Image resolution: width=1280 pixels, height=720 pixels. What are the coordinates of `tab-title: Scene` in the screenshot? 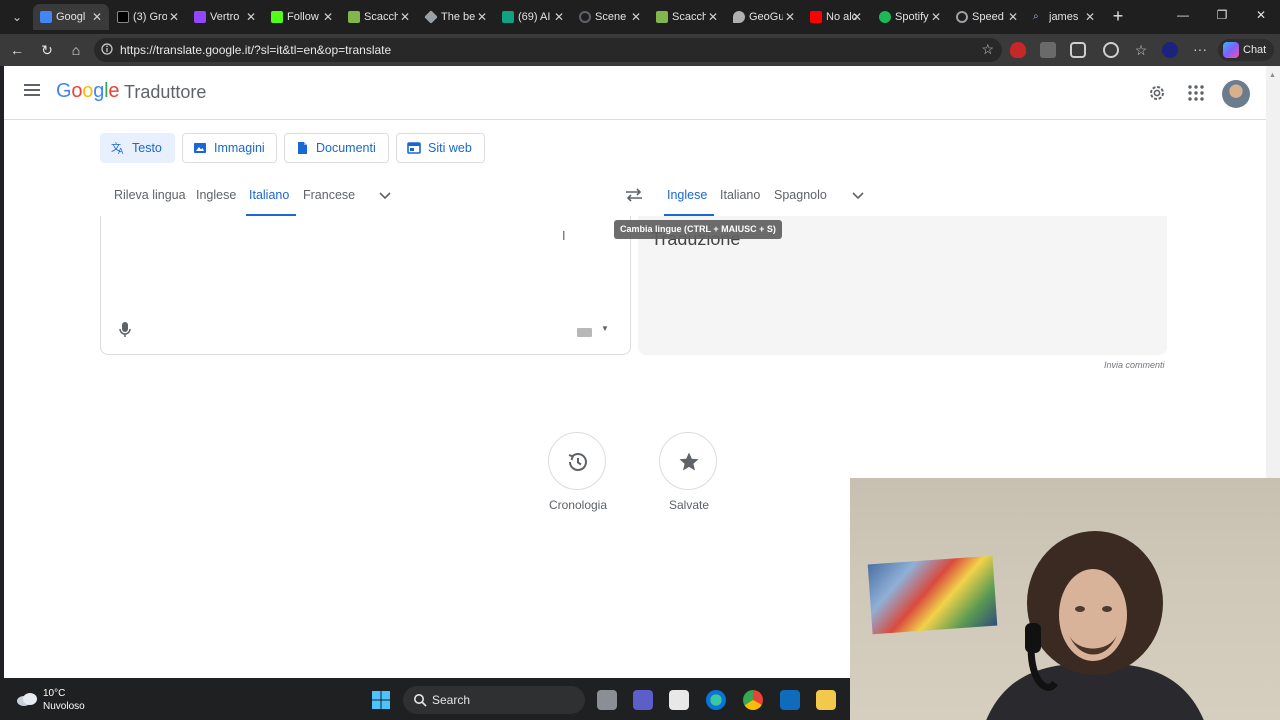 It's located at (611, 17).